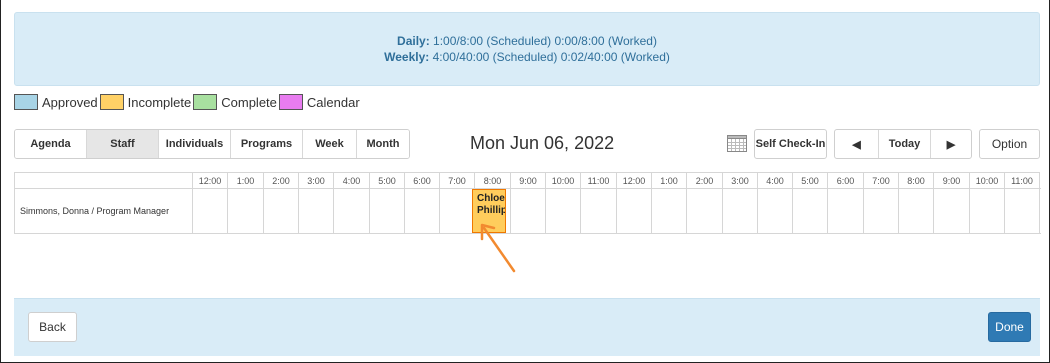 The image size is (1050, 363). Describe the element at coordinates (290, 102) in the screenshot. I see `calendar-swatch` at that location.